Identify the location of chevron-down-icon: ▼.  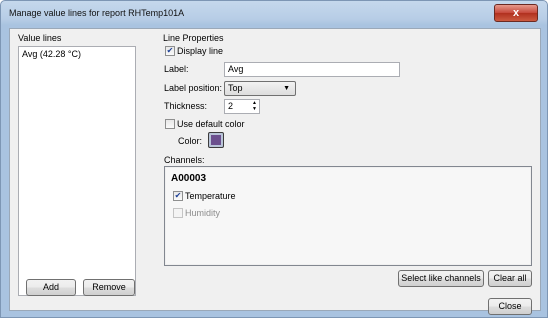
(286, 88).